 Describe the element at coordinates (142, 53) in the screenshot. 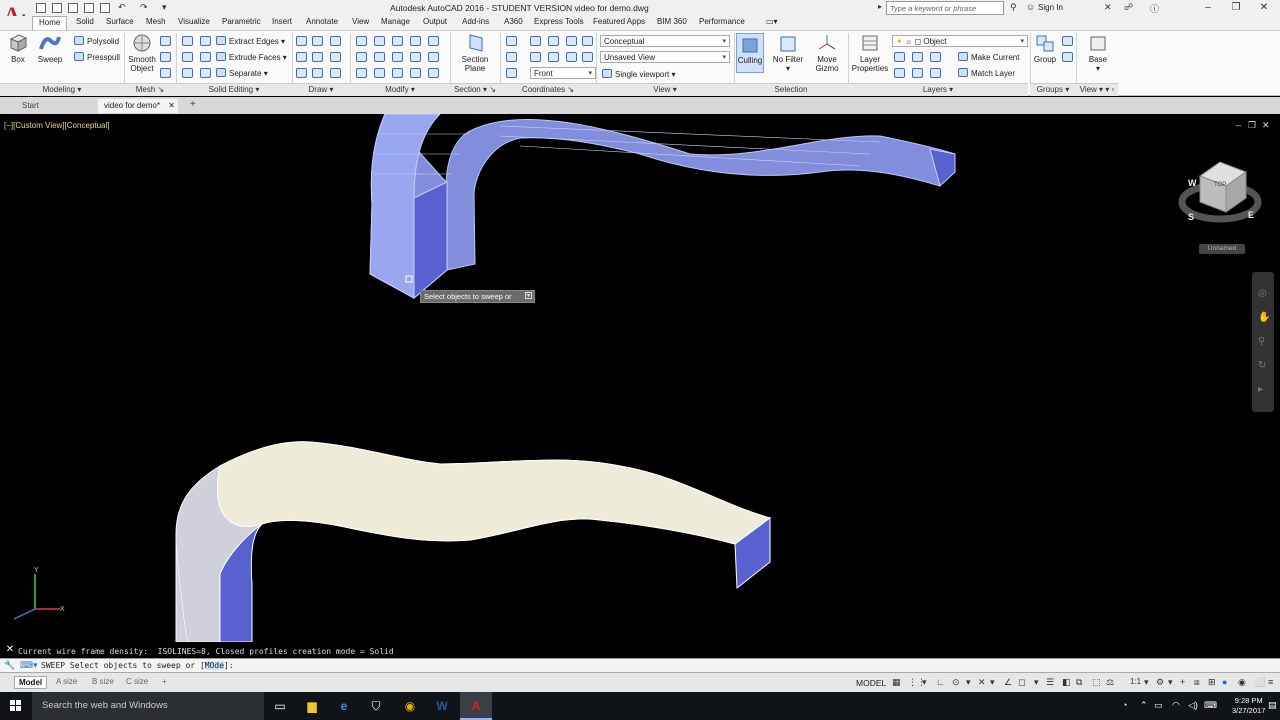

I see `smooth-object-button: Smooth Object` at that location.